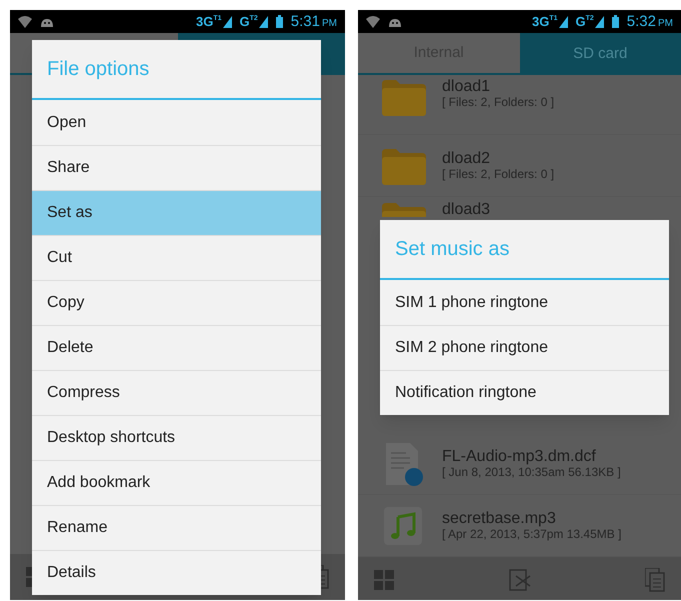  I want to click on menu-item: Details, so click(176, 572).